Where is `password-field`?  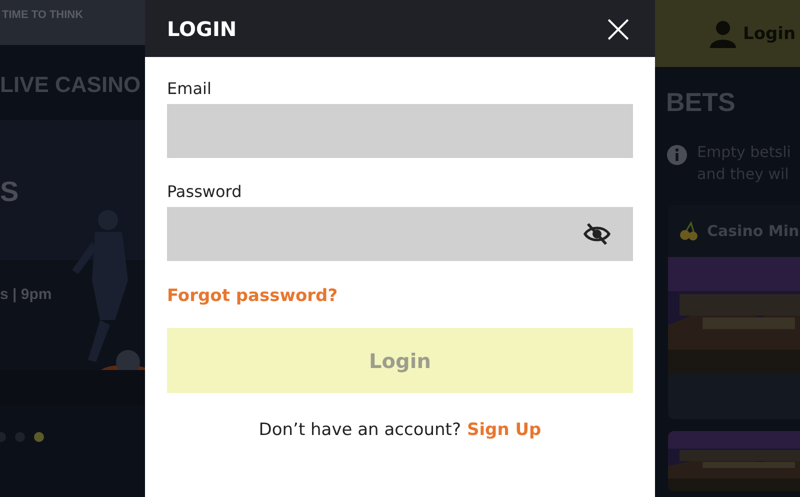
password-field is located at coordinates (400, 234).